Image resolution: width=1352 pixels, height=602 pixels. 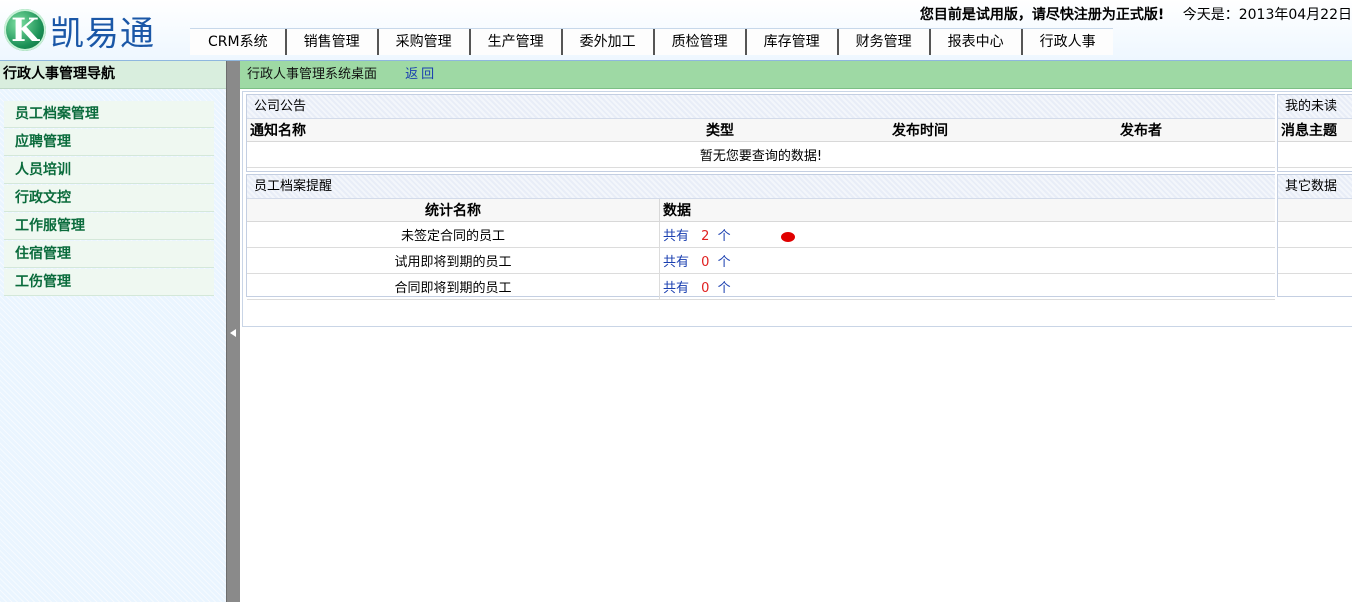 I want to click on sidebar-menu: 员工档案管理 应聘管理 人员培训 行政文控 工作服管理 住宿管理 工伤管理, so click(x=113, y=198).